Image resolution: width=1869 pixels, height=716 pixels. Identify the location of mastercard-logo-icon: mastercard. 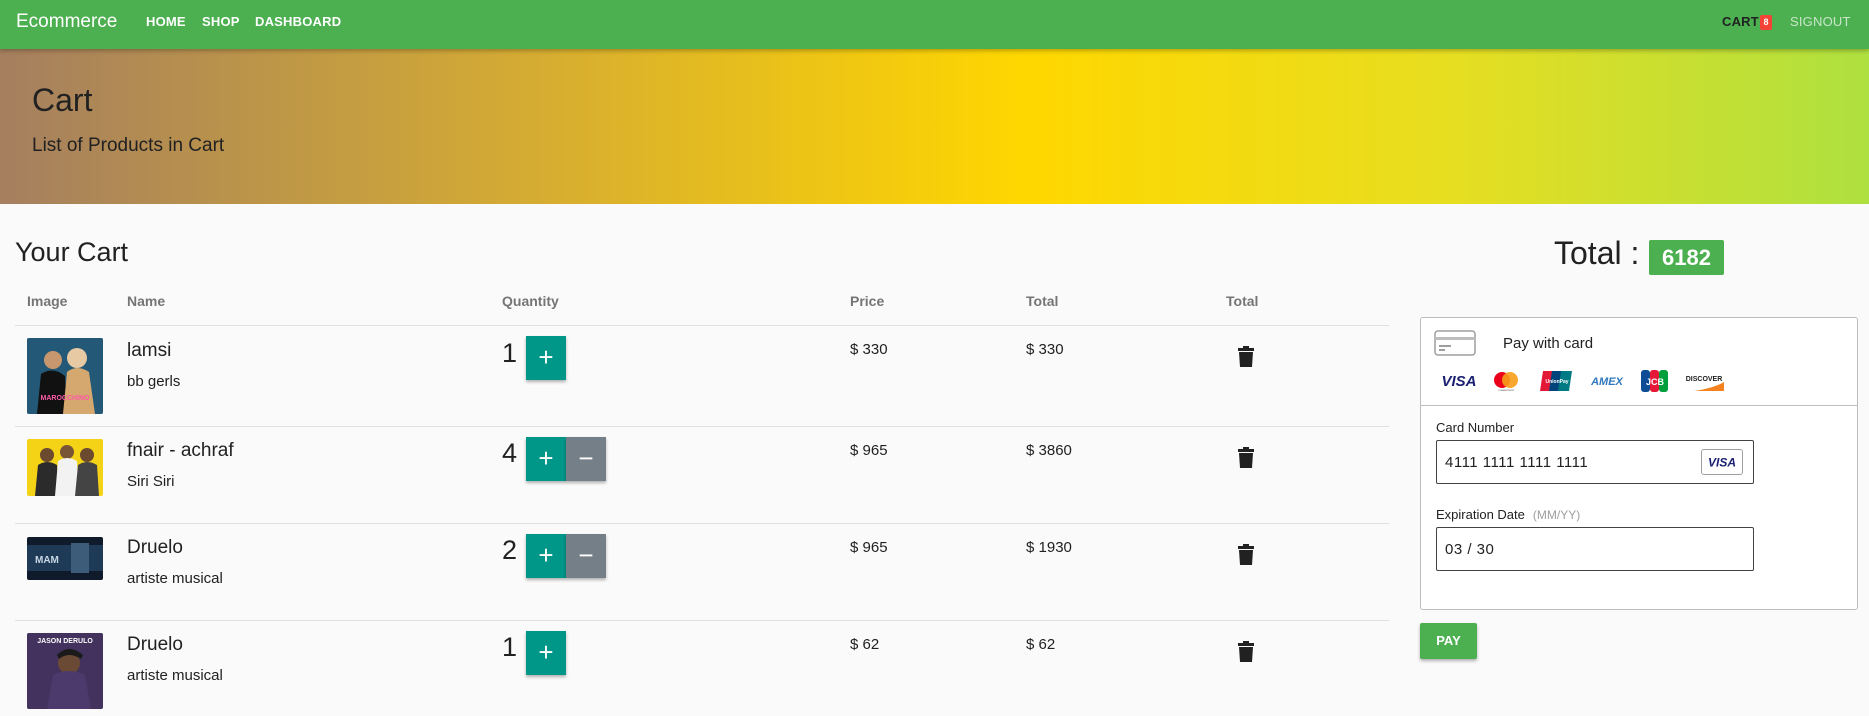
(1506, 382).